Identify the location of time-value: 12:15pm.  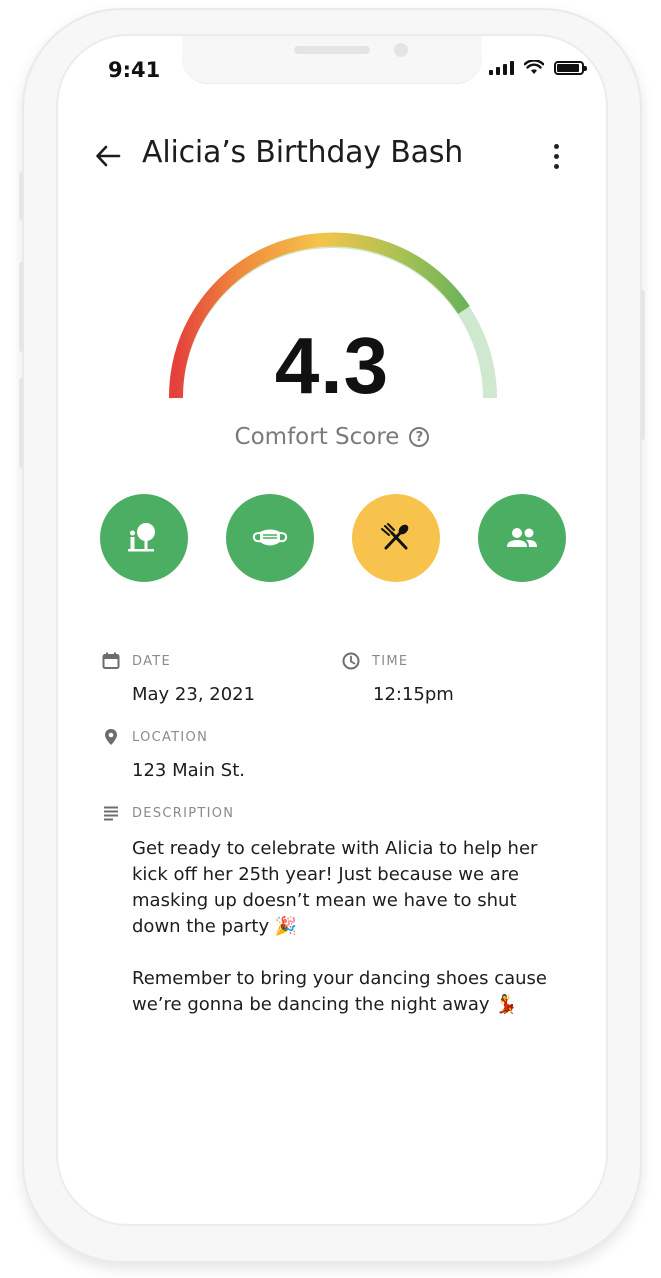
(413, 694).